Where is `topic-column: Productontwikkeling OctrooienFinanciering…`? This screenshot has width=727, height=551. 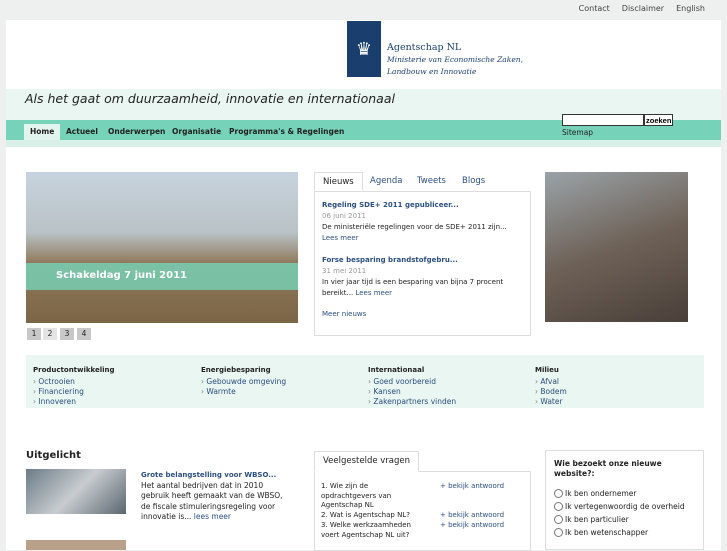 topic-column: Productontwikkeling OctrooienFinanciering… is located at coordinates (74, 386).